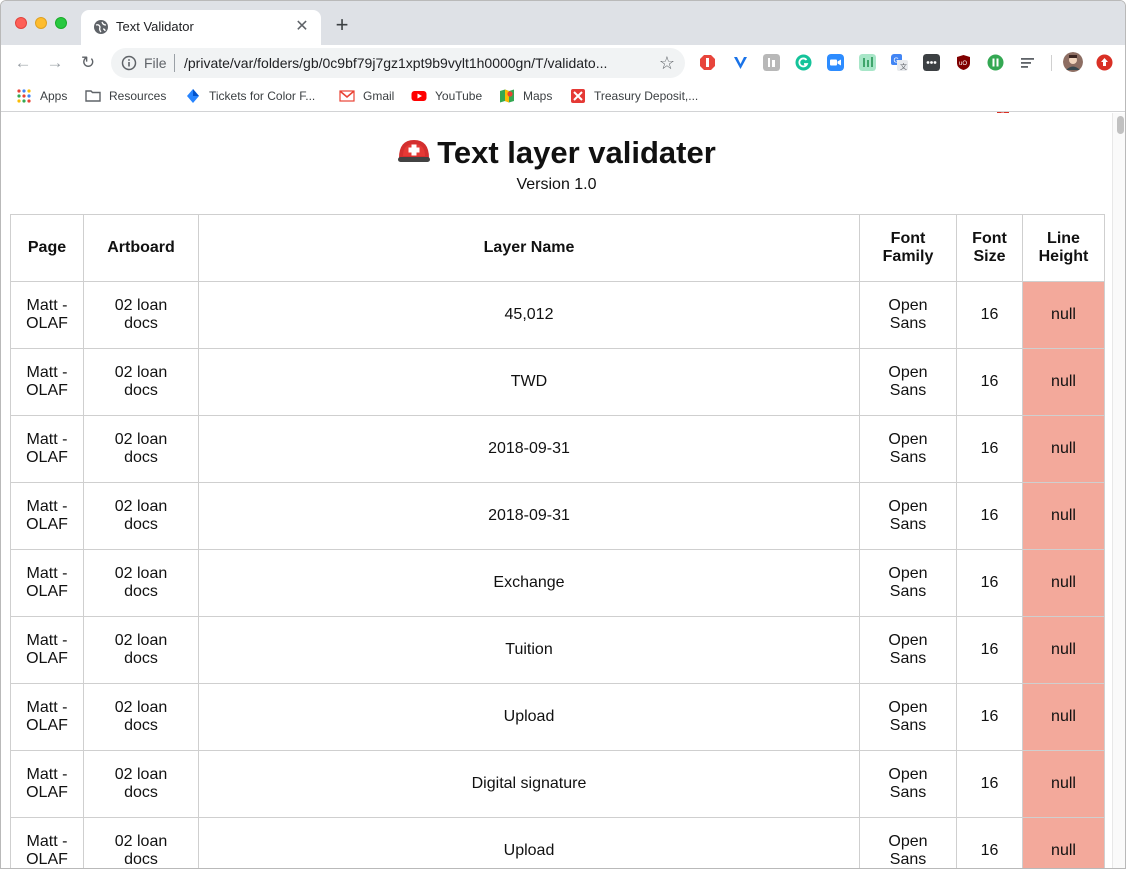 The width and height of the screenshot is (1126, 869). Describe the element at coordinates (1027, 62) in the screenshot. I see `reading-list-icon` at that location.